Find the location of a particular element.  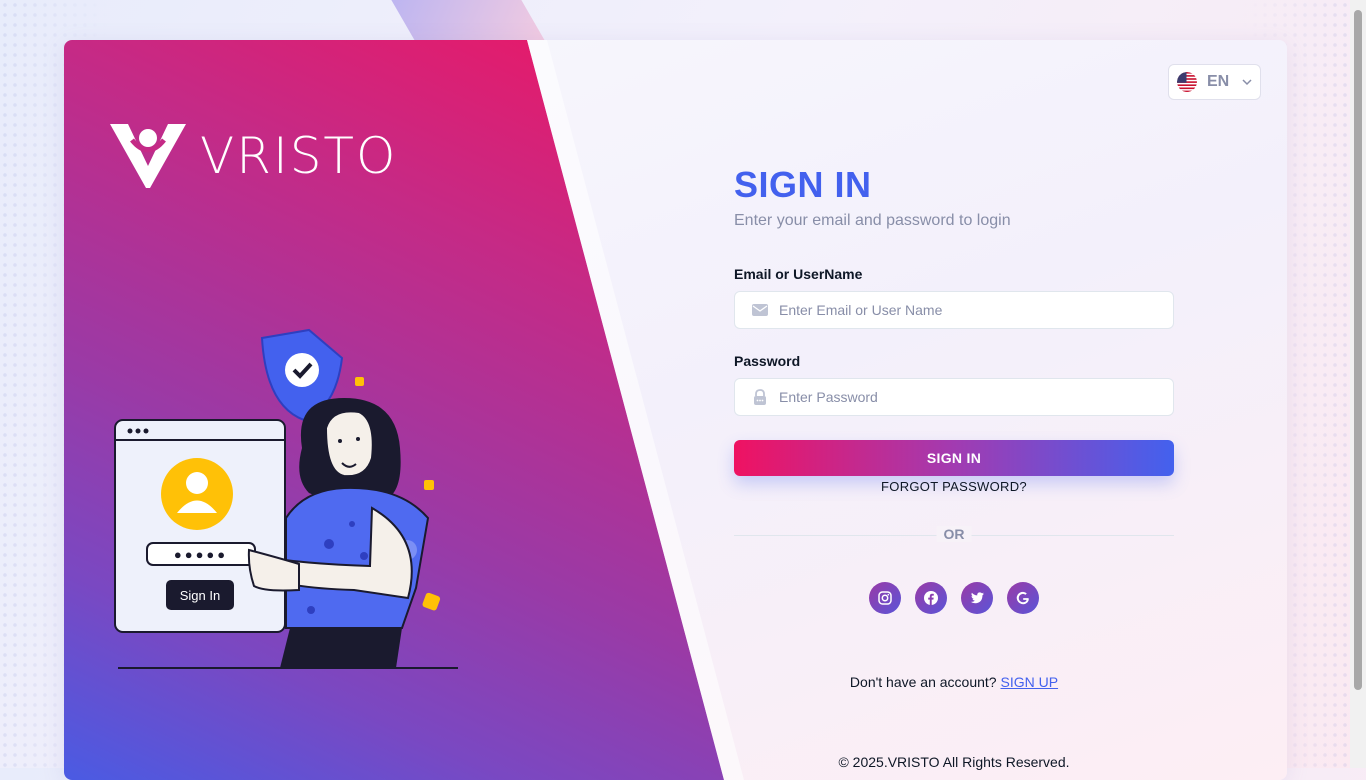

page-scrollbar is located at coordinates (1358, 384).